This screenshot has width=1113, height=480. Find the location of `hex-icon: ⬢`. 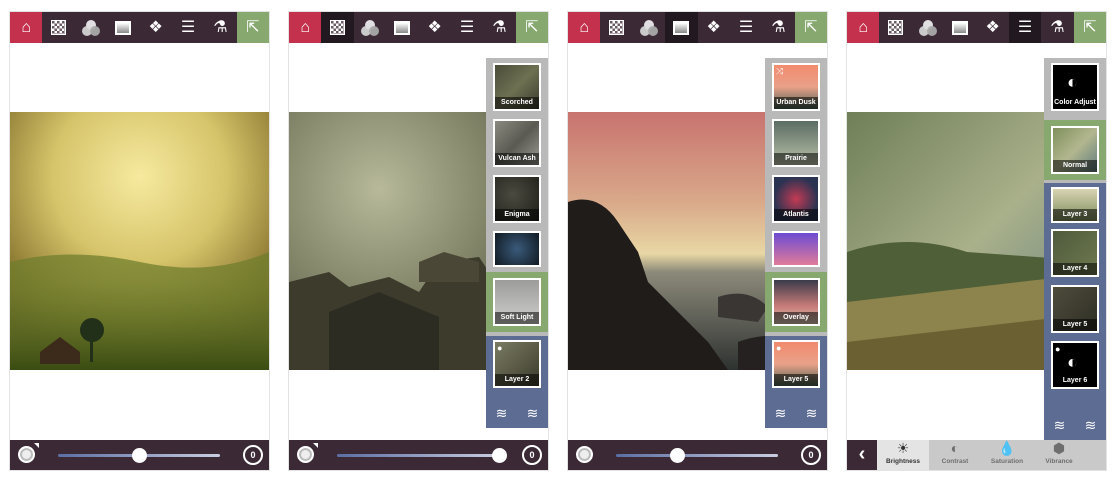

hex-icon: ⬢ is located at coordinates (1059, 448).